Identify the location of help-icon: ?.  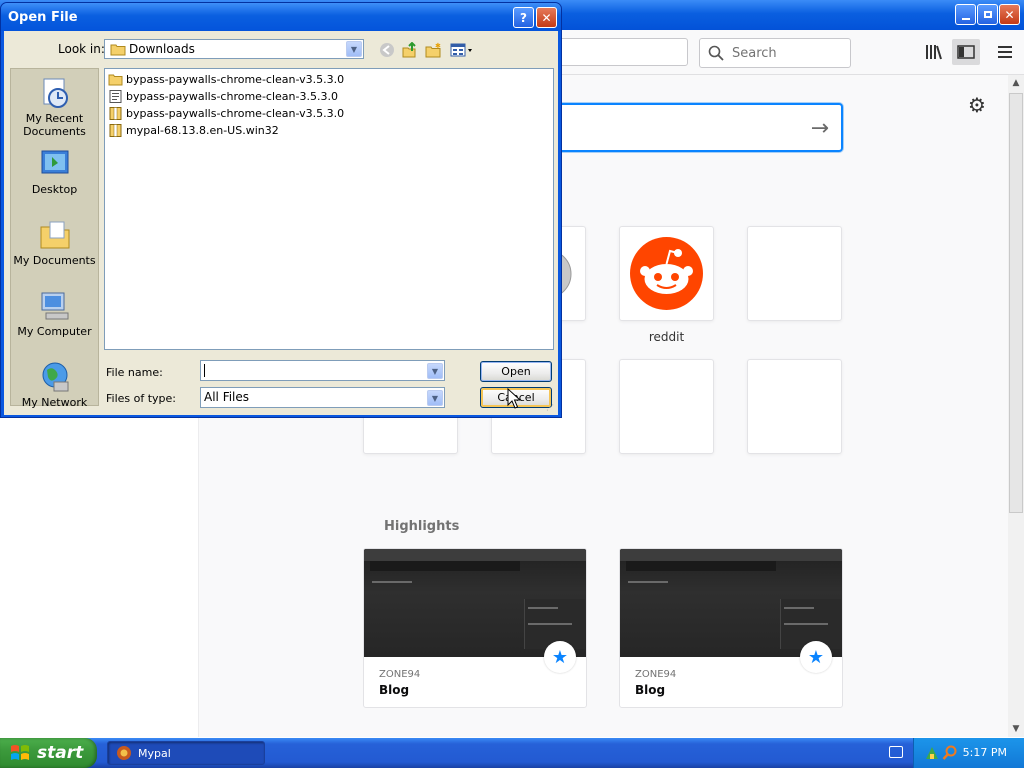
(523, 17).